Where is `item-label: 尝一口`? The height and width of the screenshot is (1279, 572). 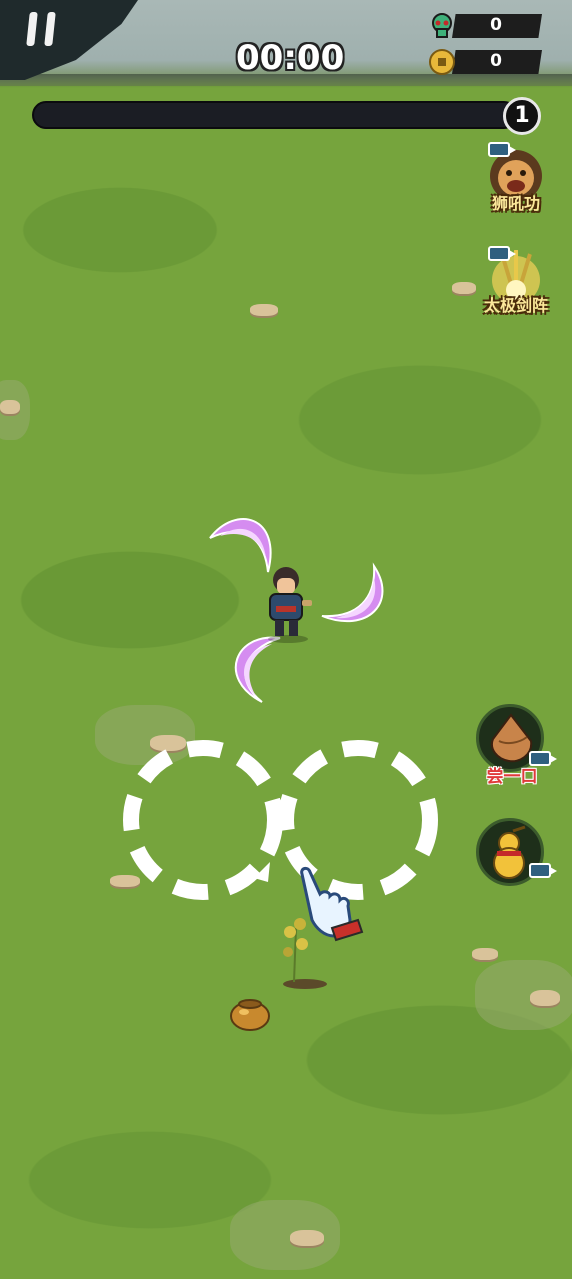 item-label: 尝一口 is located at coordinates (512, 777).